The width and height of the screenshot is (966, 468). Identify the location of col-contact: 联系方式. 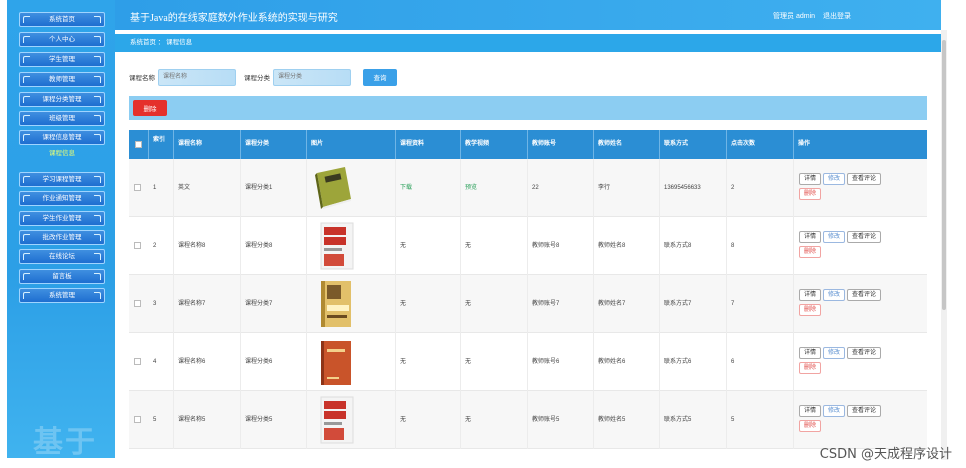
(693, 144).